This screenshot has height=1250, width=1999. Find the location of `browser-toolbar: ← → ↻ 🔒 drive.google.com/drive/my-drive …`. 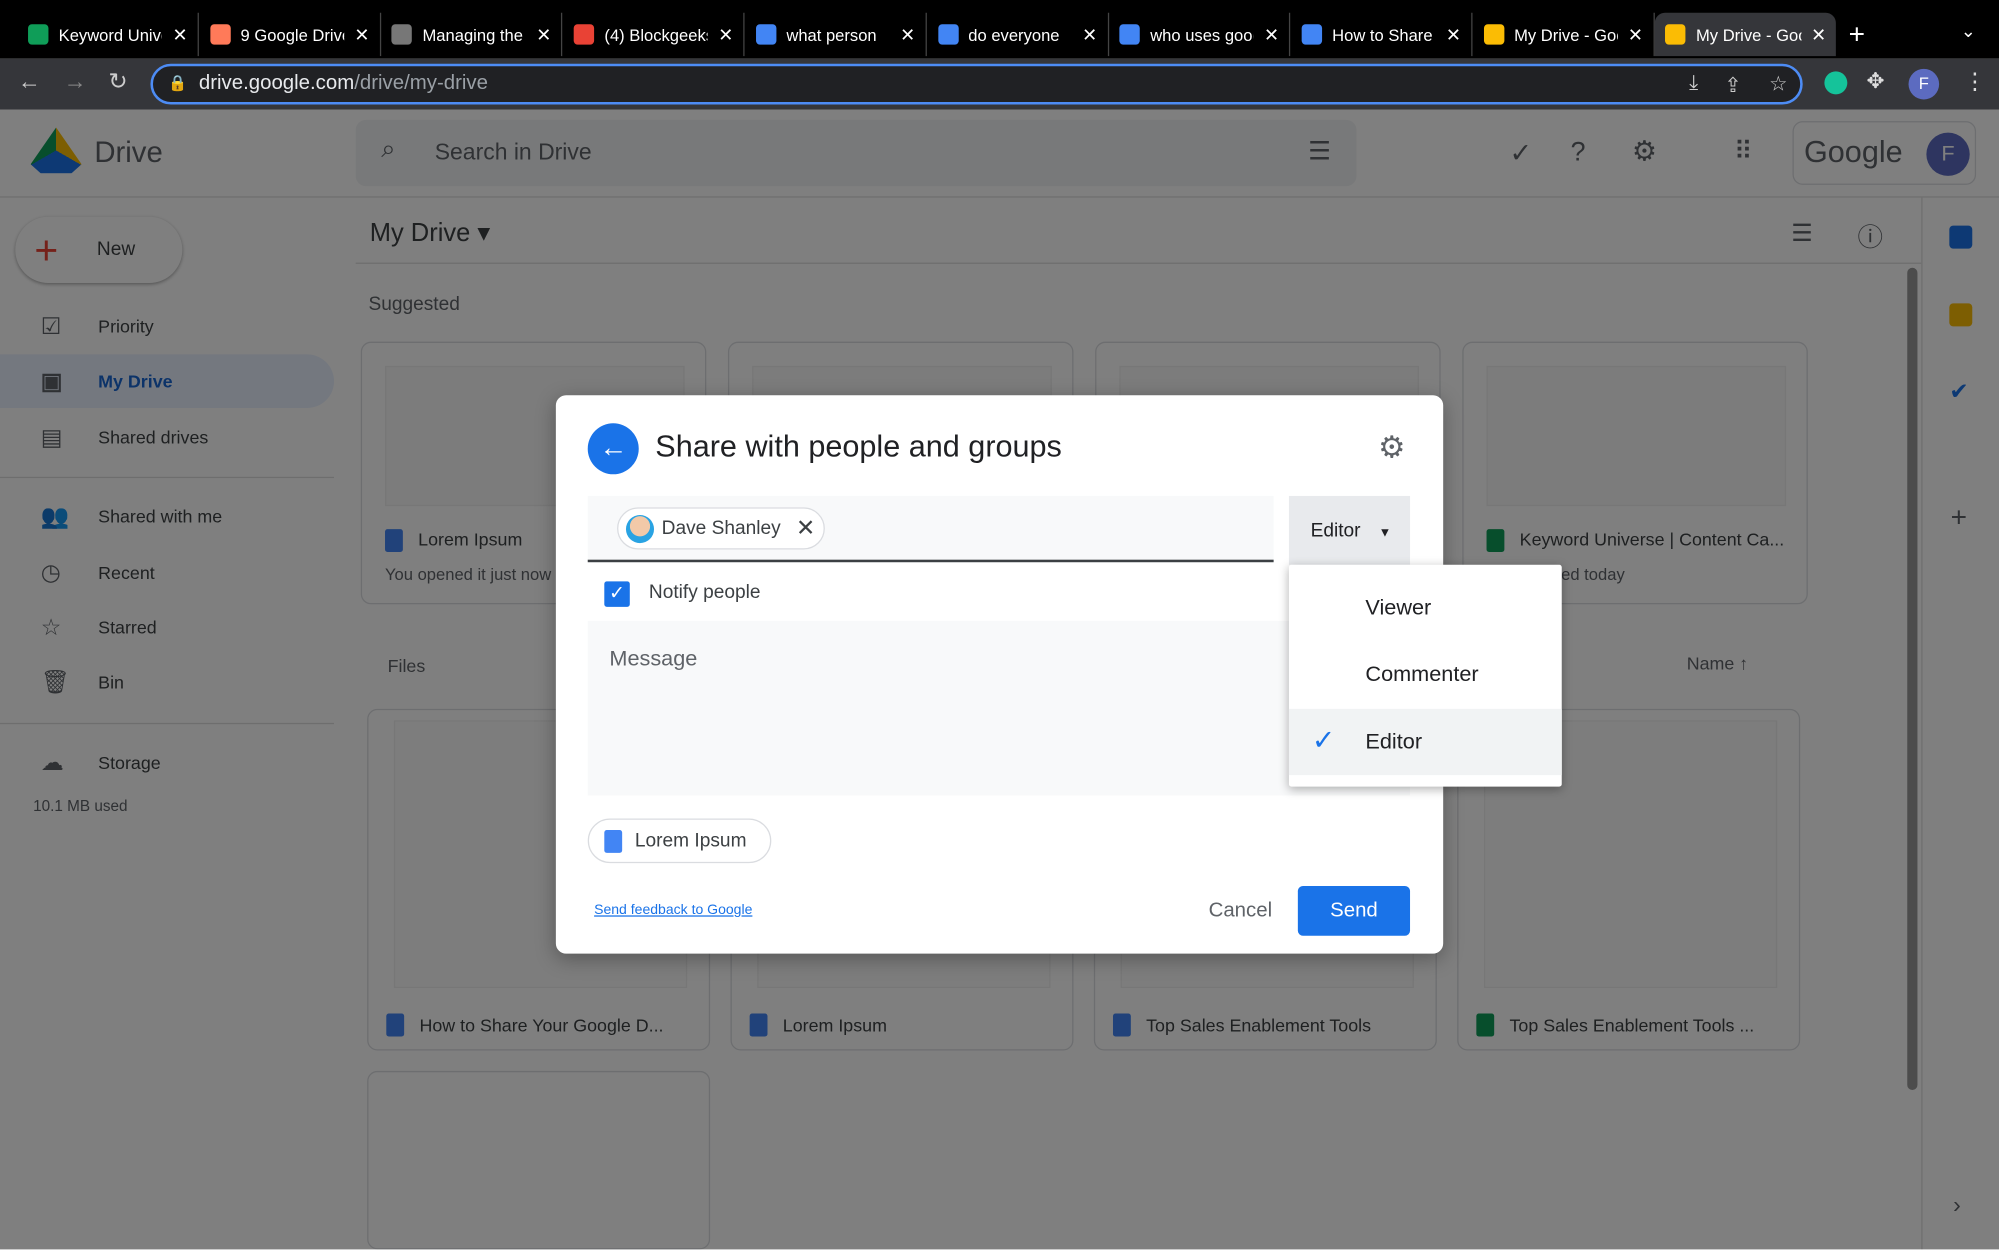

browser-toolbar: ← → ↻ 🔒 drive.google.com/drive/my-drive … is located at coordinates (999, 84).